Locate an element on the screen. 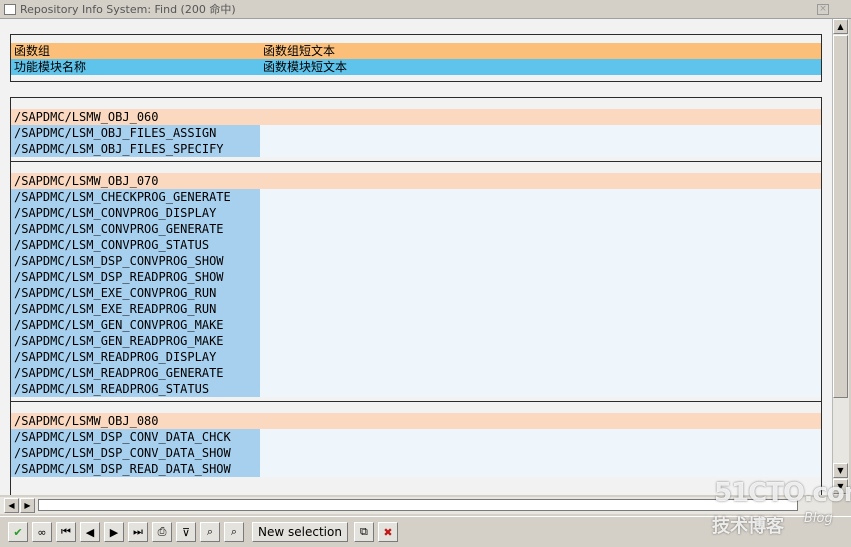 Image resolution: width=851 pixels, height=547 pixels. list-item: /SAPDMC/LSM_GEN_CONVPROG_MAKE is located at coordinates (416, 325).